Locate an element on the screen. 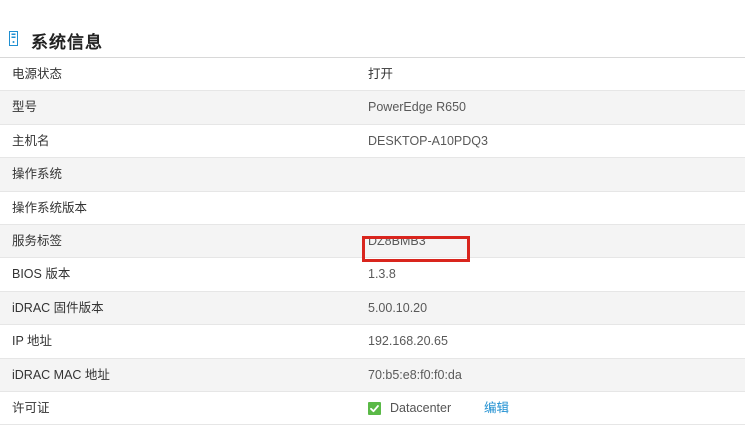 The image size is (745, 425). row-label: iDRAC 固件版本 is located at coordinates (58, 307).